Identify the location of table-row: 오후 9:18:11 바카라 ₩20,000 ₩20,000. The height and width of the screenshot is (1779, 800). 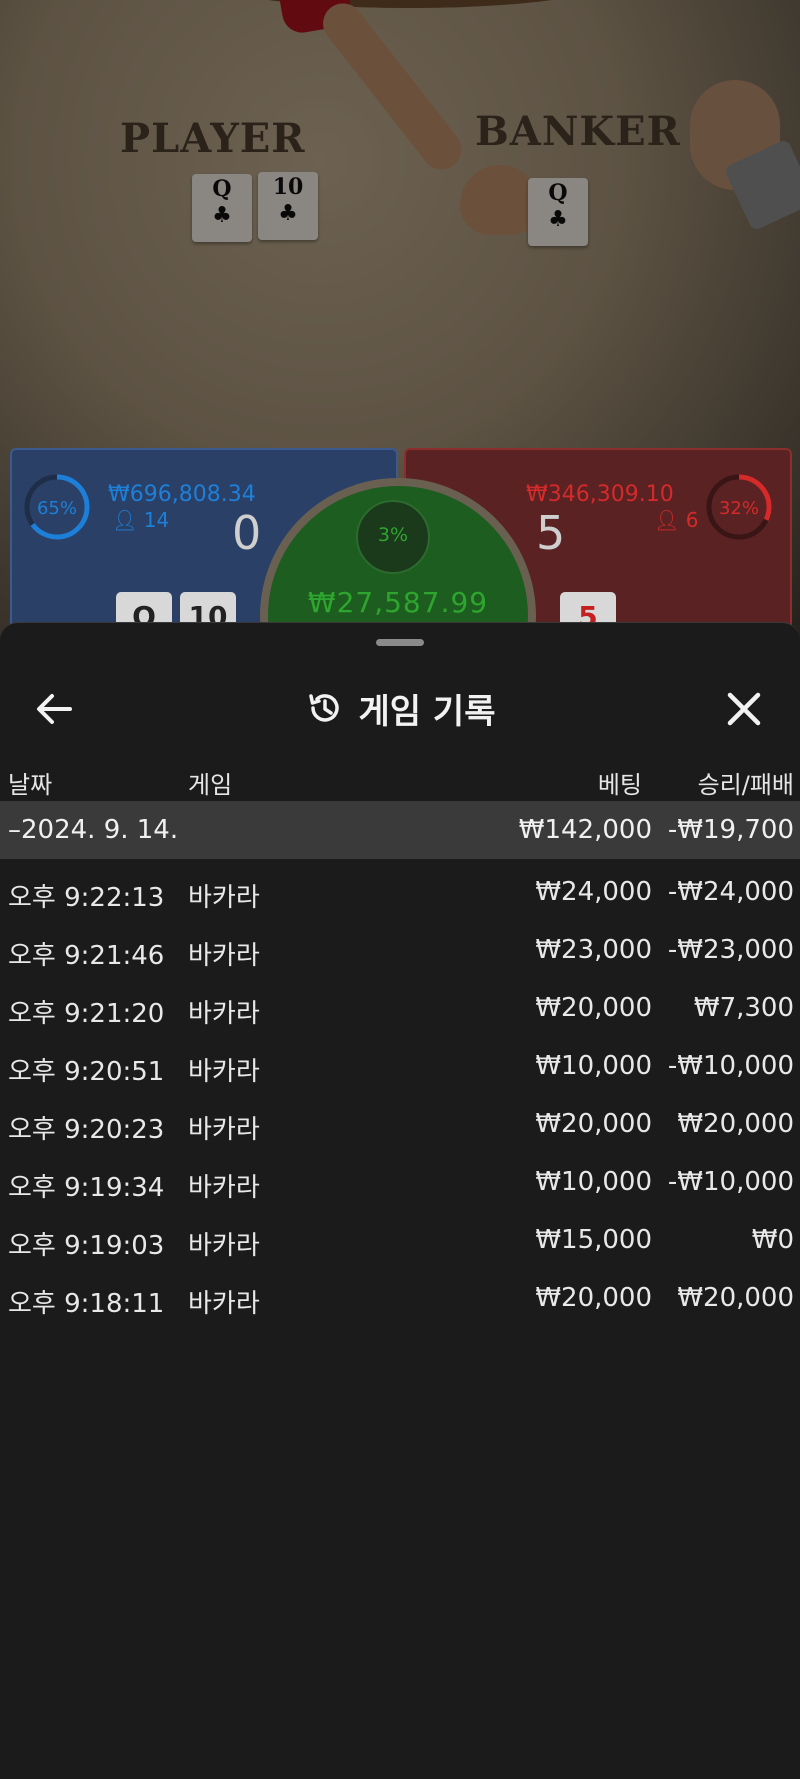
(400, 1298).